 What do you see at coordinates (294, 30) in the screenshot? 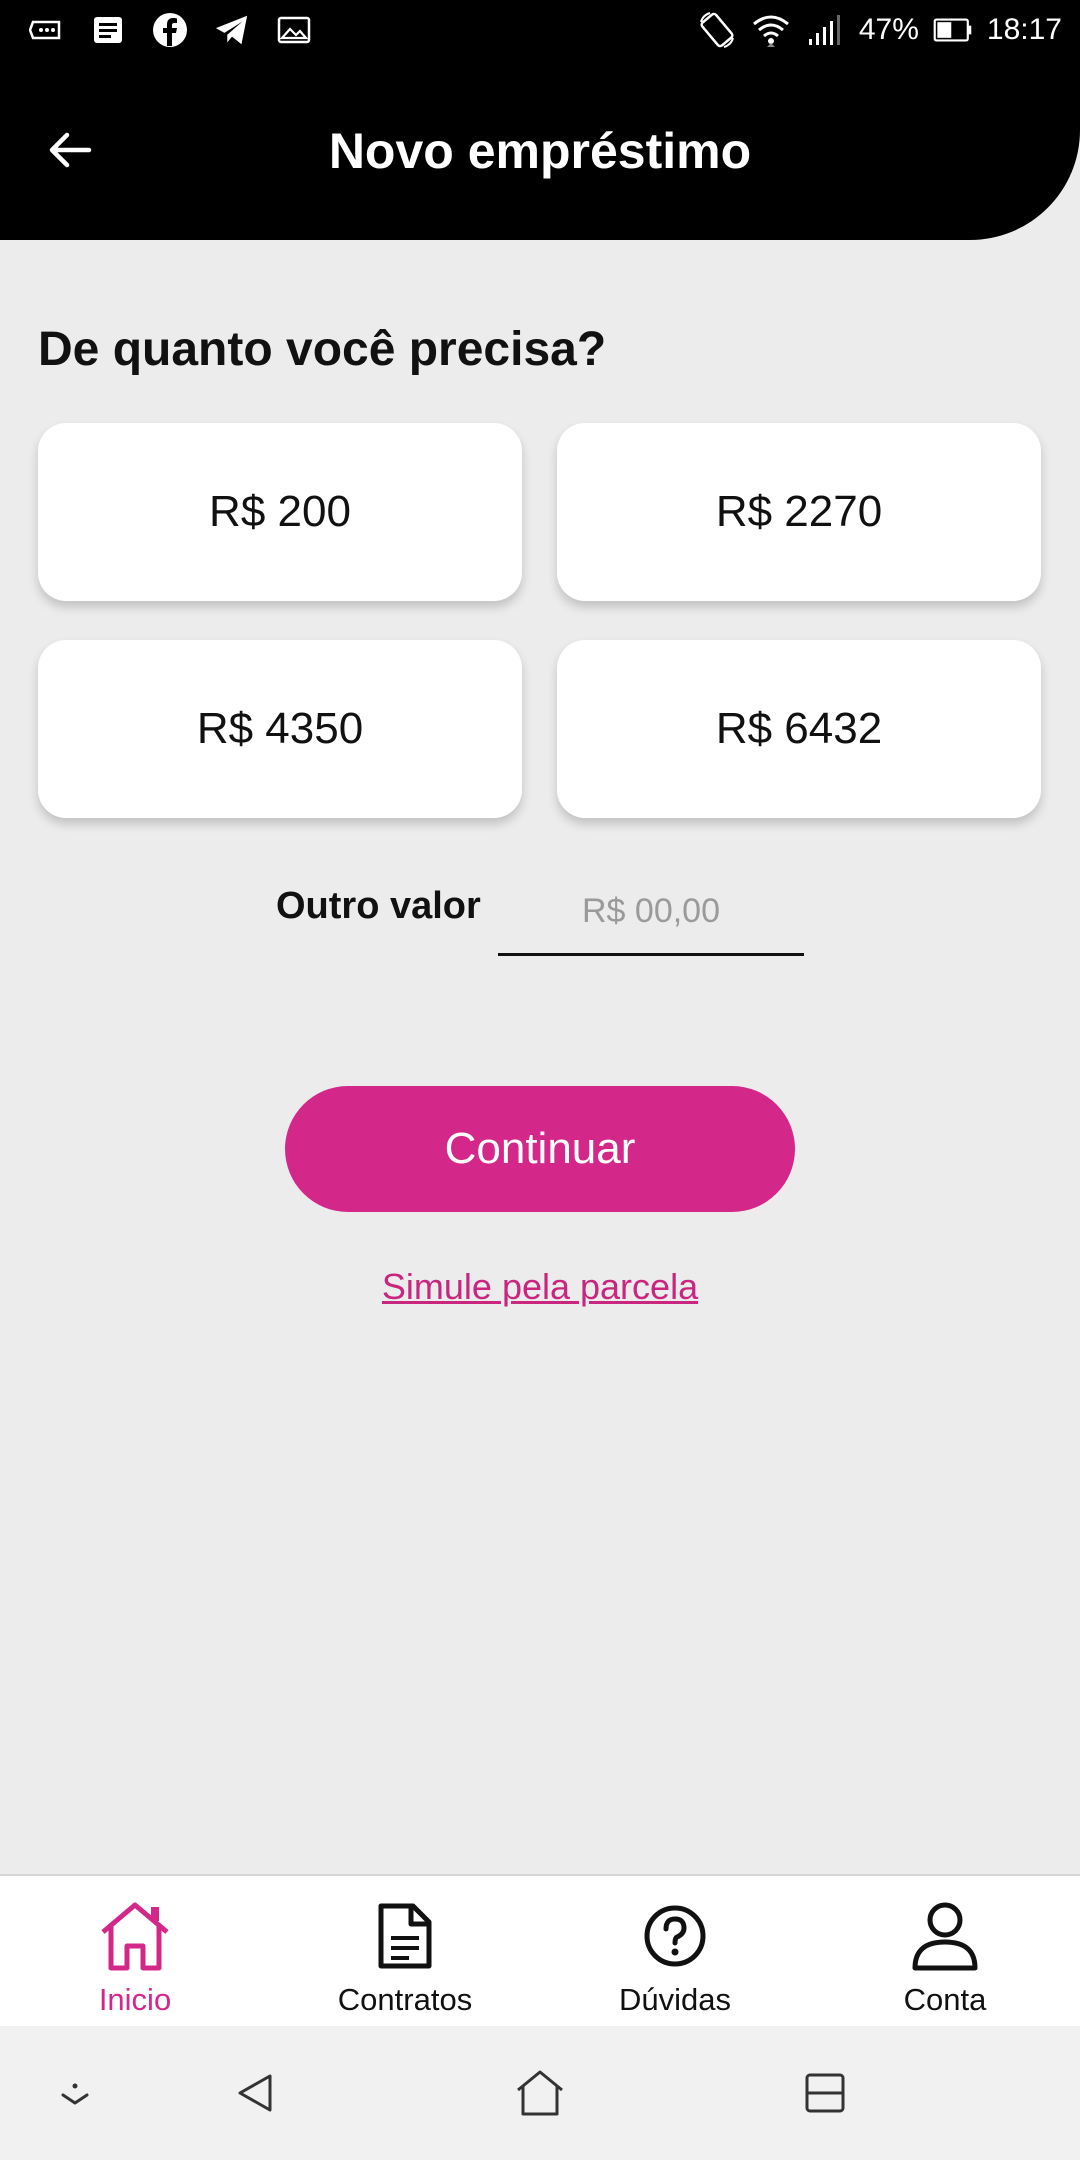
I see `image-icon` at bounding box center [294, 30].